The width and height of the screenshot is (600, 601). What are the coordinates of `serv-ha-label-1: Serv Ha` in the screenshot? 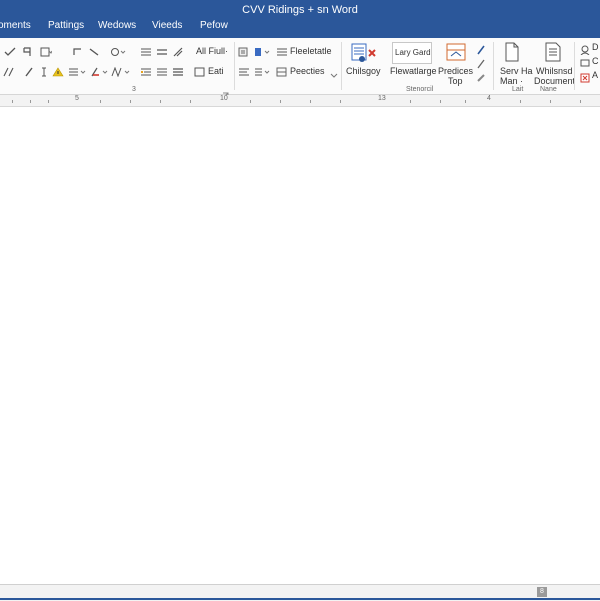 It's located at (516, 71).